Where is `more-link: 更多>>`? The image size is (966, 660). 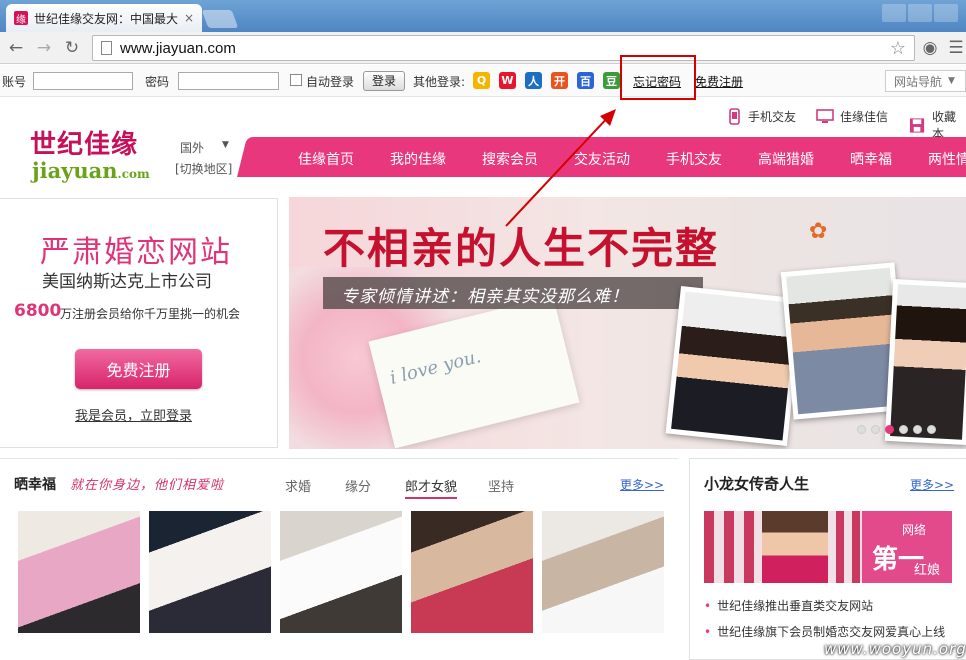
more-link: 更多>> is located at coordinates (642, 484).